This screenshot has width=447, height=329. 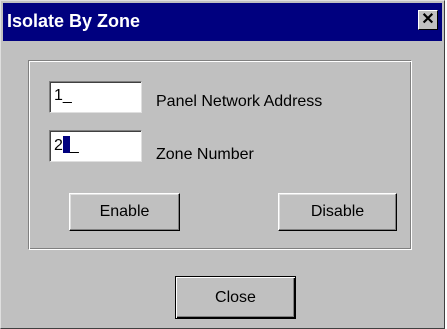 What do you see at coordinates (205, 154) in the screenshot?
I see `zone-number-label: Zone Number` at bounding box center [205, 154].